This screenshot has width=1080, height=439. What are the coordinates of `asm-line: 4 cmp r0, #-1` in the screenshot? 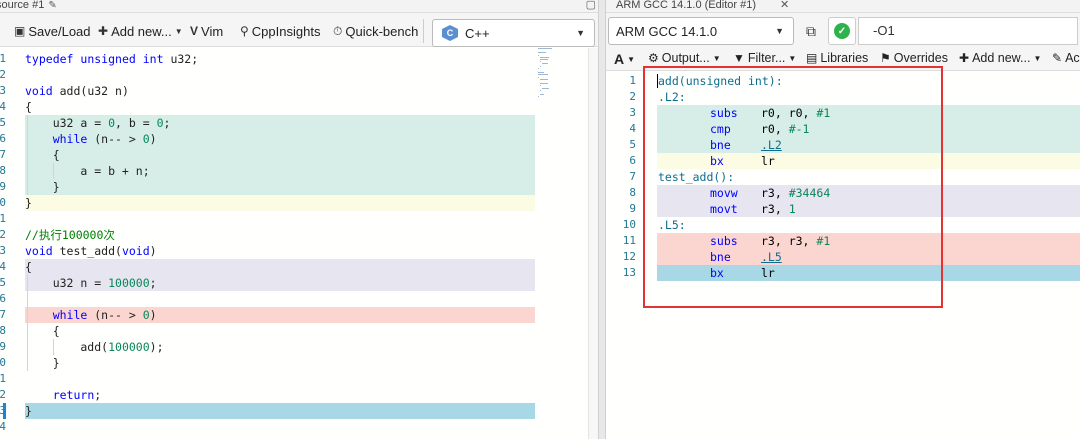 It's located at (843, 129).